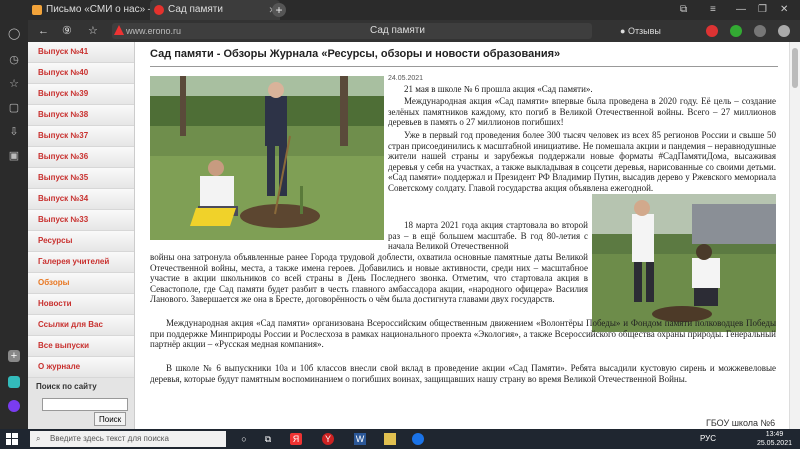 This screenshot has height=449, width=800. I want to click on mail-icon, so click(37, 10).